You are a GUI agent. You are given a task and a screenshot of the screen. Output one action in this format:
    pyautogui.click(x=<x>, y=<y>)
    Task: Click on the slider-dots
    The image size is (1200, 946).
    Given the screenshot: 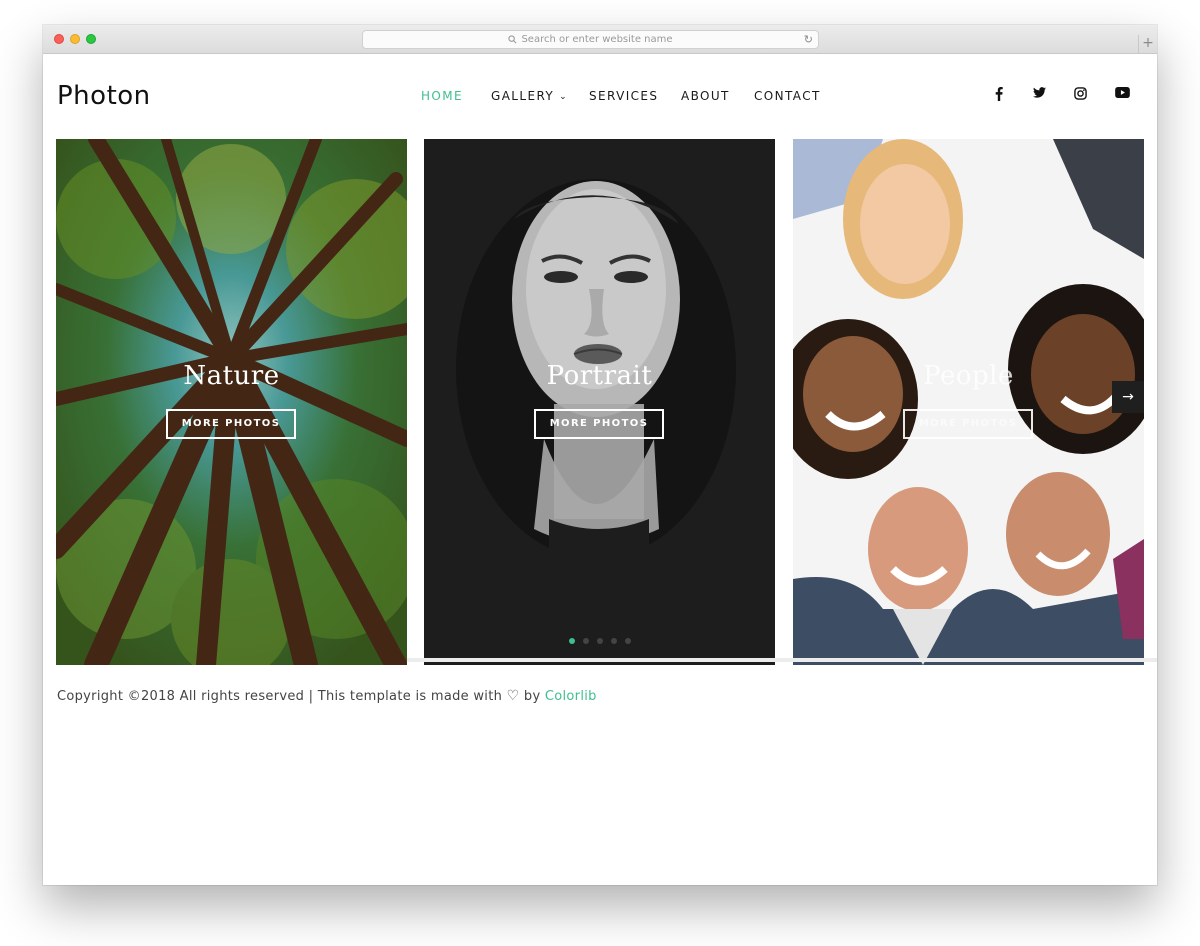 What is the action you would take?
    pyautogui.click(x=599, y=638)
    